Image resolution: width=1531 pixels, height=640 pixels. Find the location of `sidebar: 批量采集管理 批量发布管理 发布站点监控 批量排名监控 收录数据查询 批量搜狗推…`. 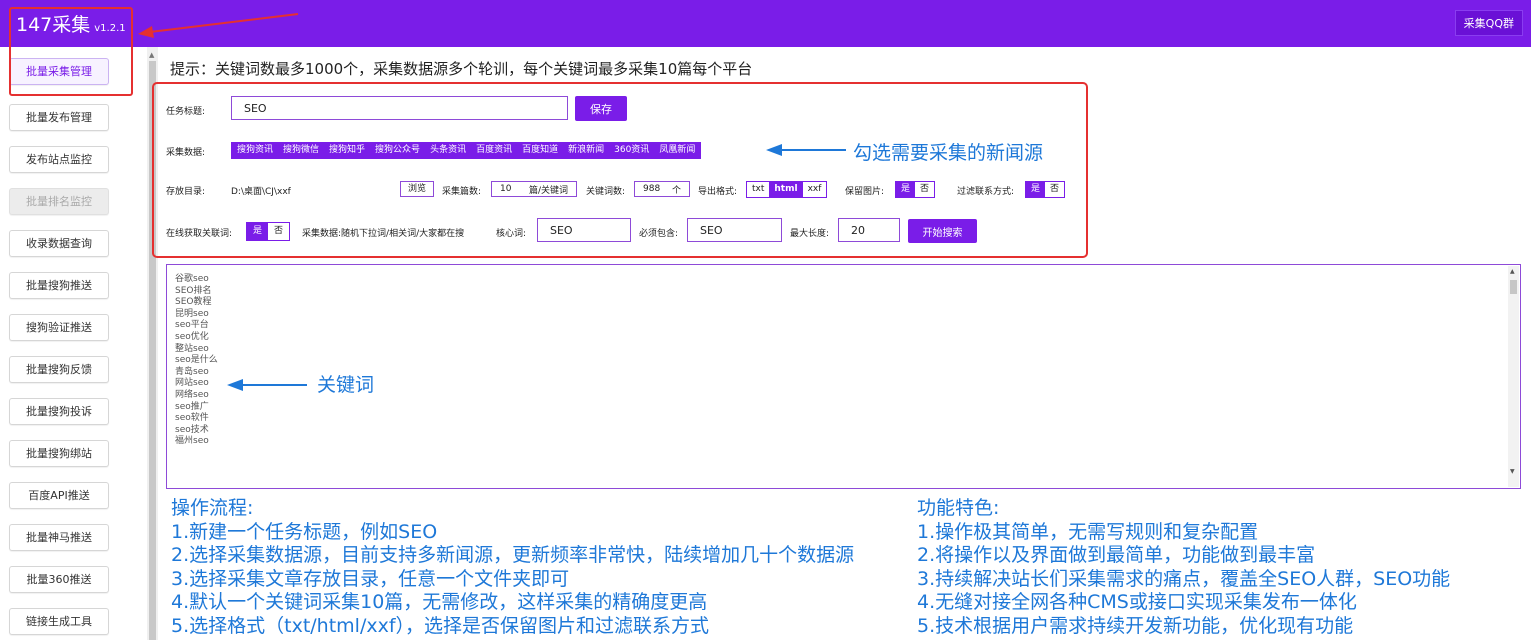

sidebar: 批量采集管理 批量发布管理 发布站点监控 批量排名监控 收录数据查询 批量搜狗推… is located at coordinates (73, 343).